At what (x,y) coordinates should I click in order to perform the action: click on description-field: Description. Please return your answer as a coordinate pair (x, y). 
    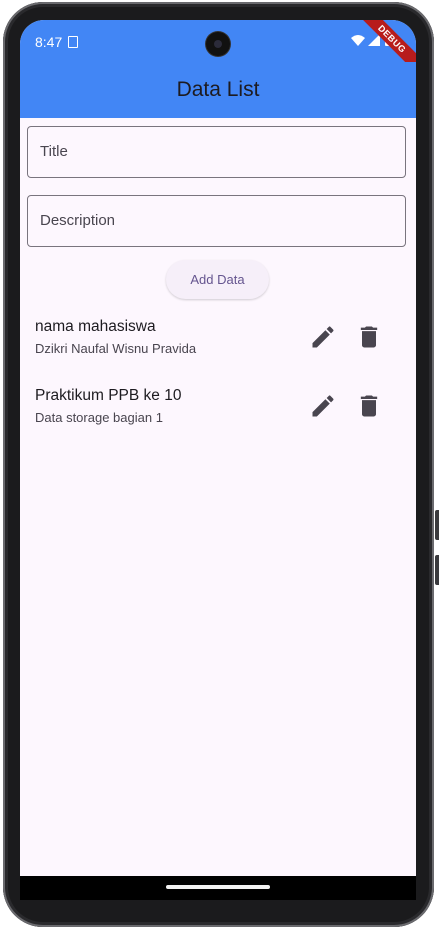
    Looking at the image, I should click on (216, 221).